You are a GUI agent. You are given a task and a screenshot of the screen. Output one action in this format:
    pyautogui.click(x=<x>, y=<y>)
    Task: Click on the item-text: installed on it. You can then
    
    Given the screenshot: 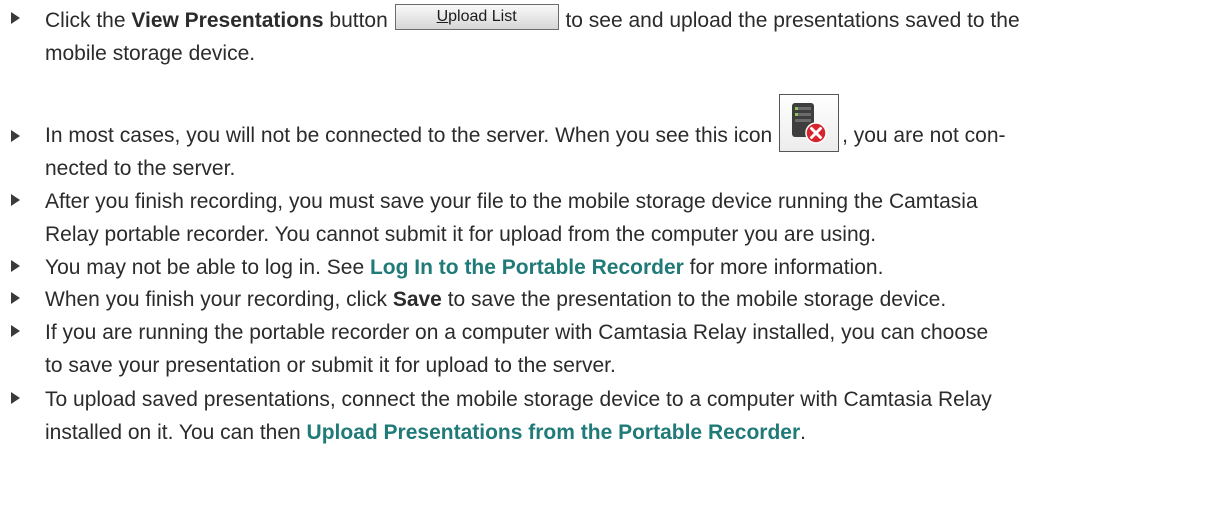 What is the action you would take?
    pyautogui.click(x=176, y=432)
    